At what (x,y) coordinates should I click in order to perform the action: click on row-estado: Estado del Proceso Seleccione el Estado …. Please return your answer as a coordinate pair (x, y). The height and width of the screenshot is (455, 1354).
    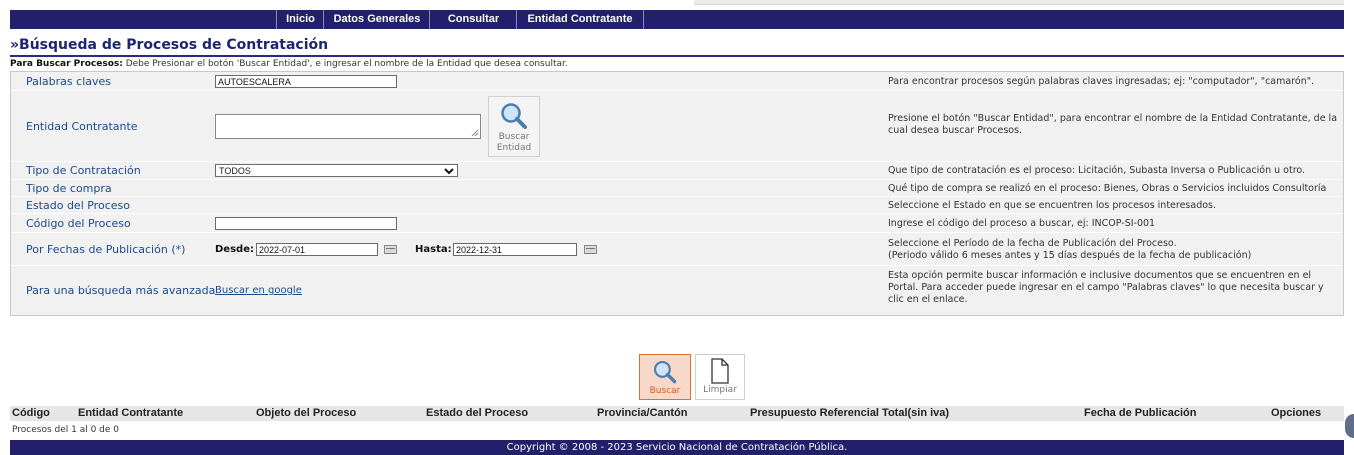
    Looking at the image, I should click on (677, 205).